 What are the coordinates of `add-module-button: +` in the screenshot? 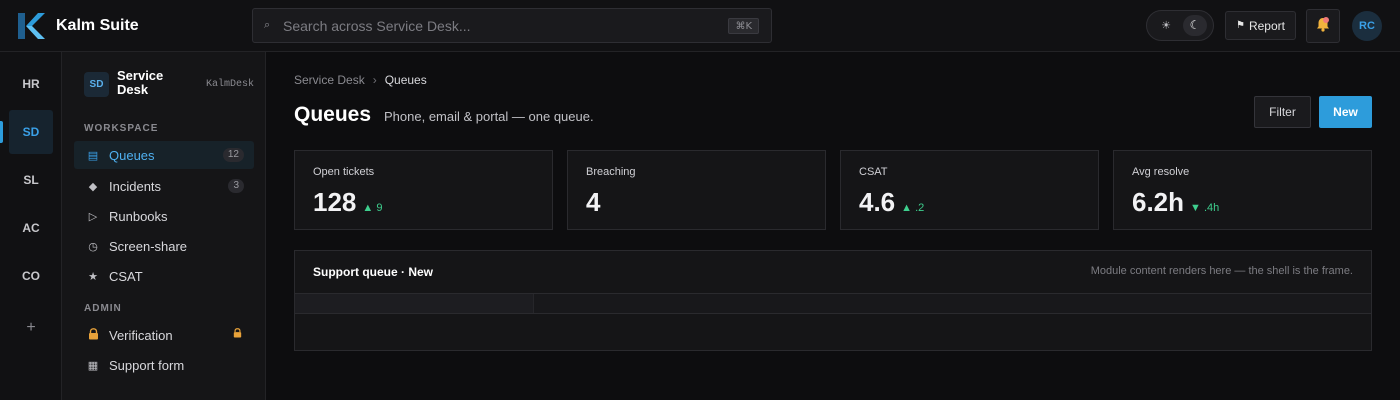 It's located at (31, 328).